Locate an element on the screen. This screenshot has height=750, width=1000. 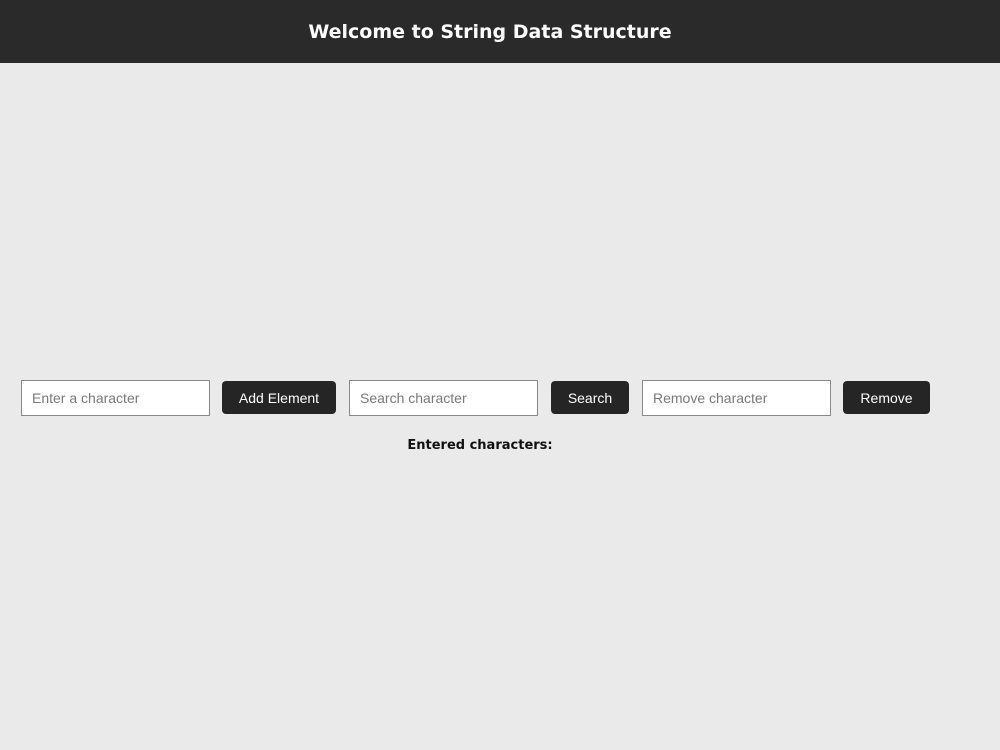
entered-characters-label: Entered characters: is located at coordinates (480, 445).